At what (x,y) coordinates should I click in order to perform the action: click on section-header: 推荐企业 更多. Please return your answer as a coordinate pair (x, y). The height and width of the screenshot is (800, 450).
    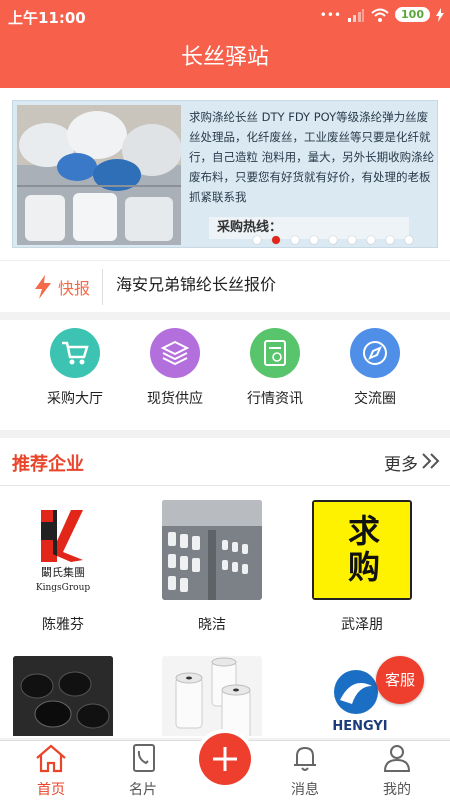
    Looking at the image, I should click on (225, 462).